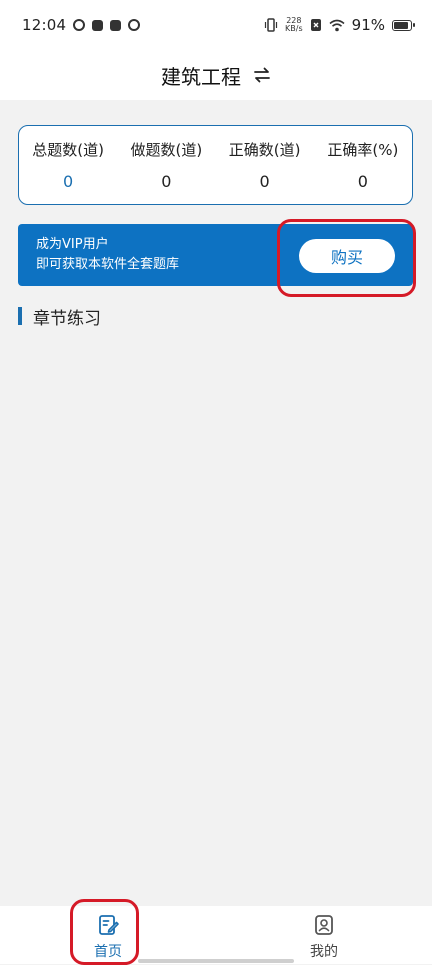  I want to click on edit-note-icon, so click(109, 925).